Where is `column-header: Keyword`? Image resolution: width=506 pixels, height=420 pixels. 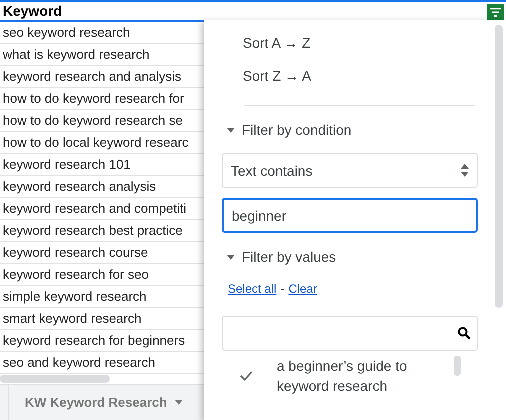
column-header: Keyword is located at coordinates (102, 12).